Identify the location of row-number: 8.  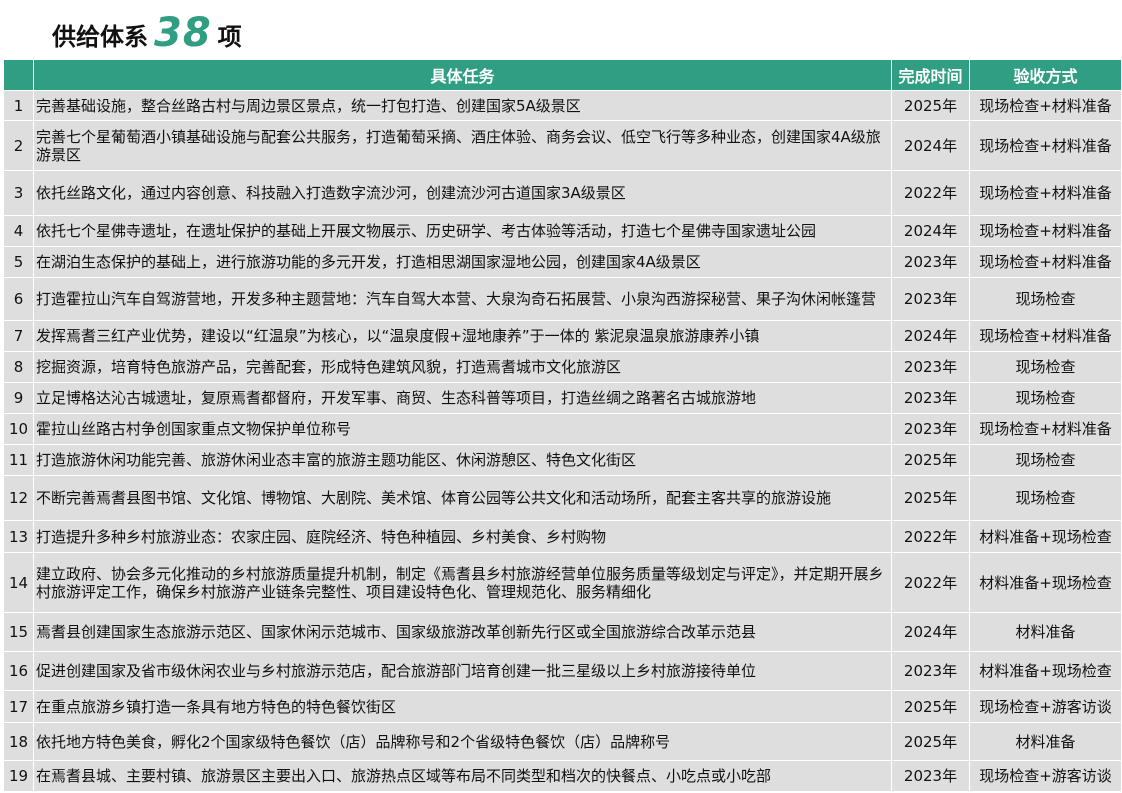
(18, 367).